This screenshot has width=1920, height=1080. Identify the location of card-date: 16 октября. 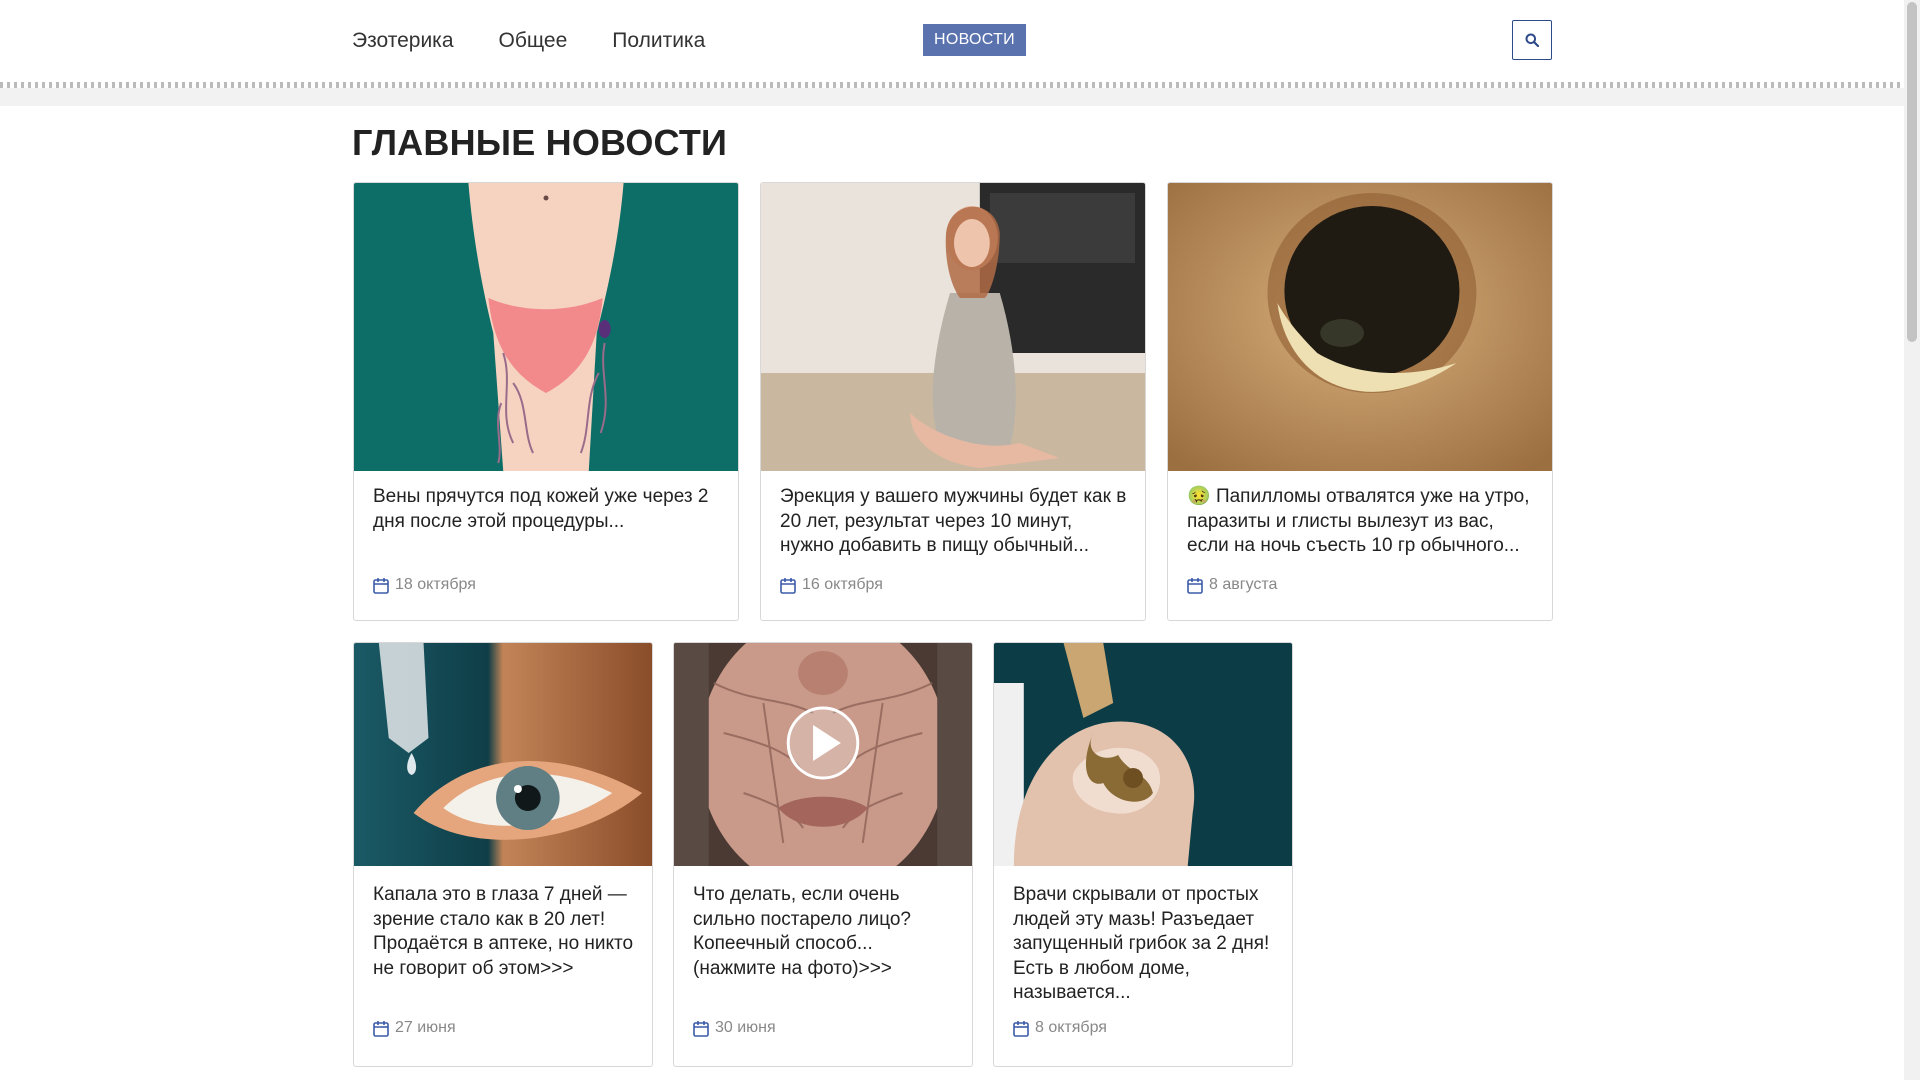
(831, 585).